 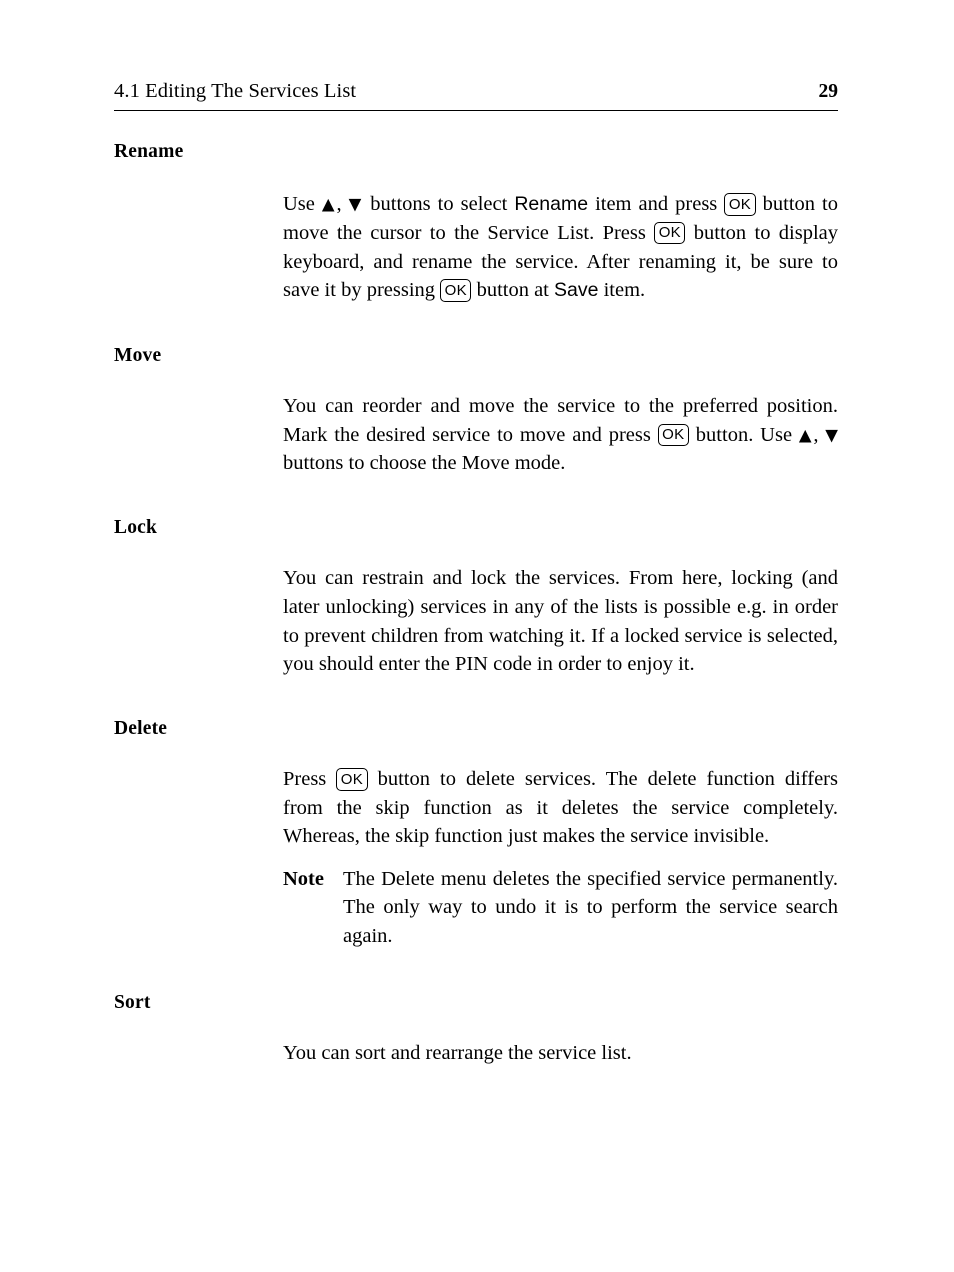 What do you see at coordinates (138, 355) in the screenshot?
I see `section-heading-move: Move` at bounding box center [138, 355].